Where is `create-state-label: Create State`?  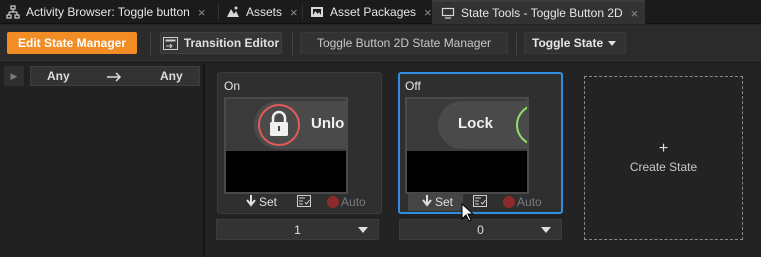
create-state-label: Create State is located at coordinates (663, 167).